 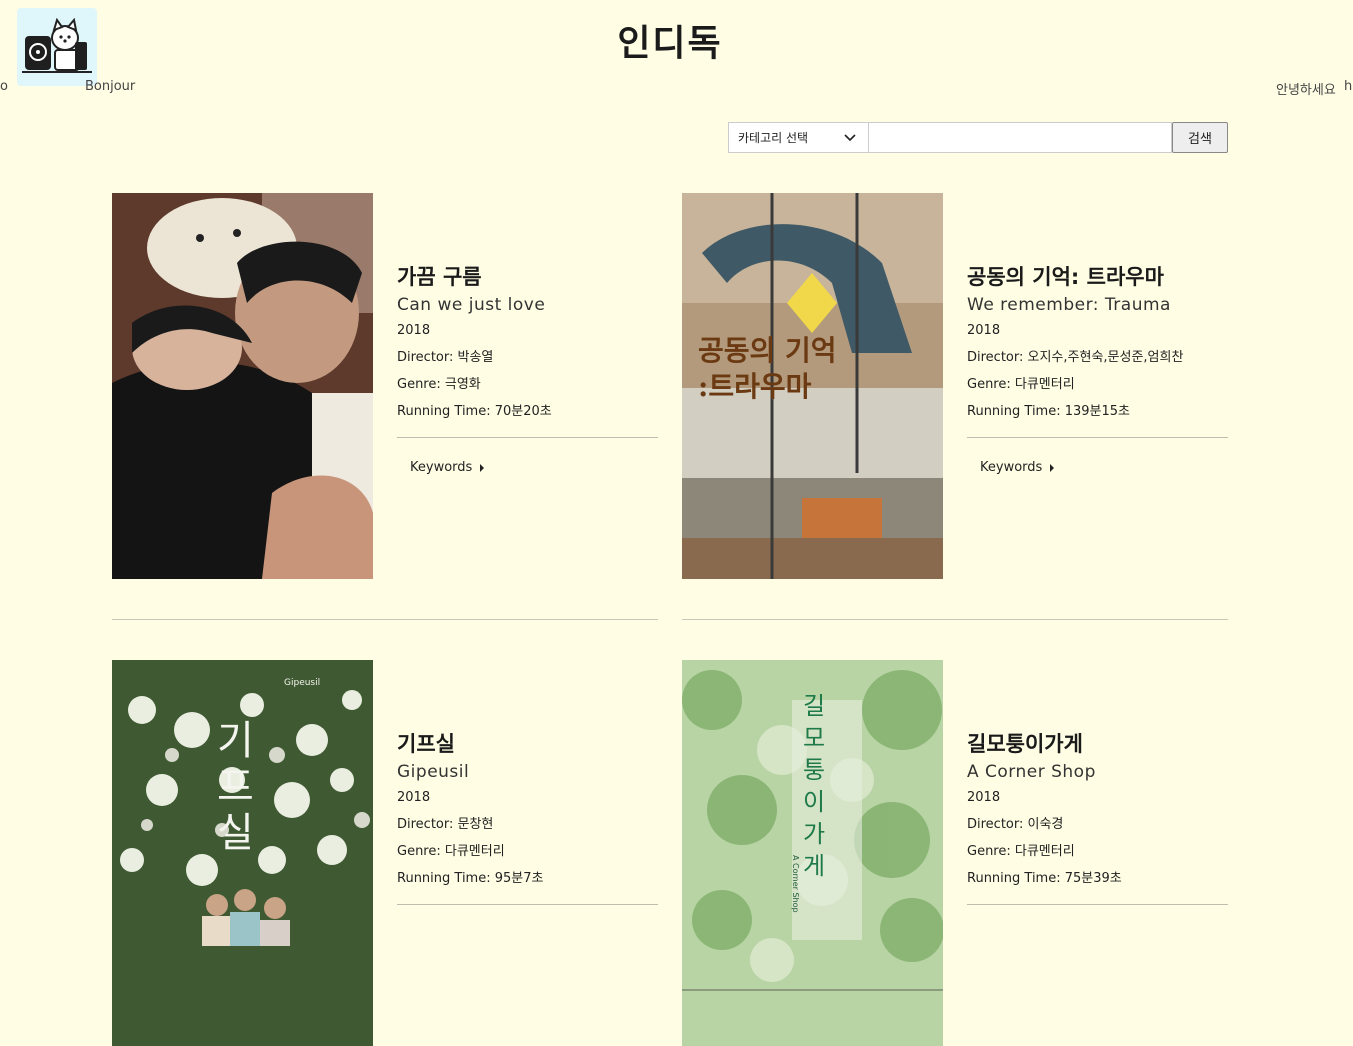 What do you see at coordinates (302, 683) in the screenshot?
I see `poster-caption: Gipeusil` at bounding box center [302, 683].